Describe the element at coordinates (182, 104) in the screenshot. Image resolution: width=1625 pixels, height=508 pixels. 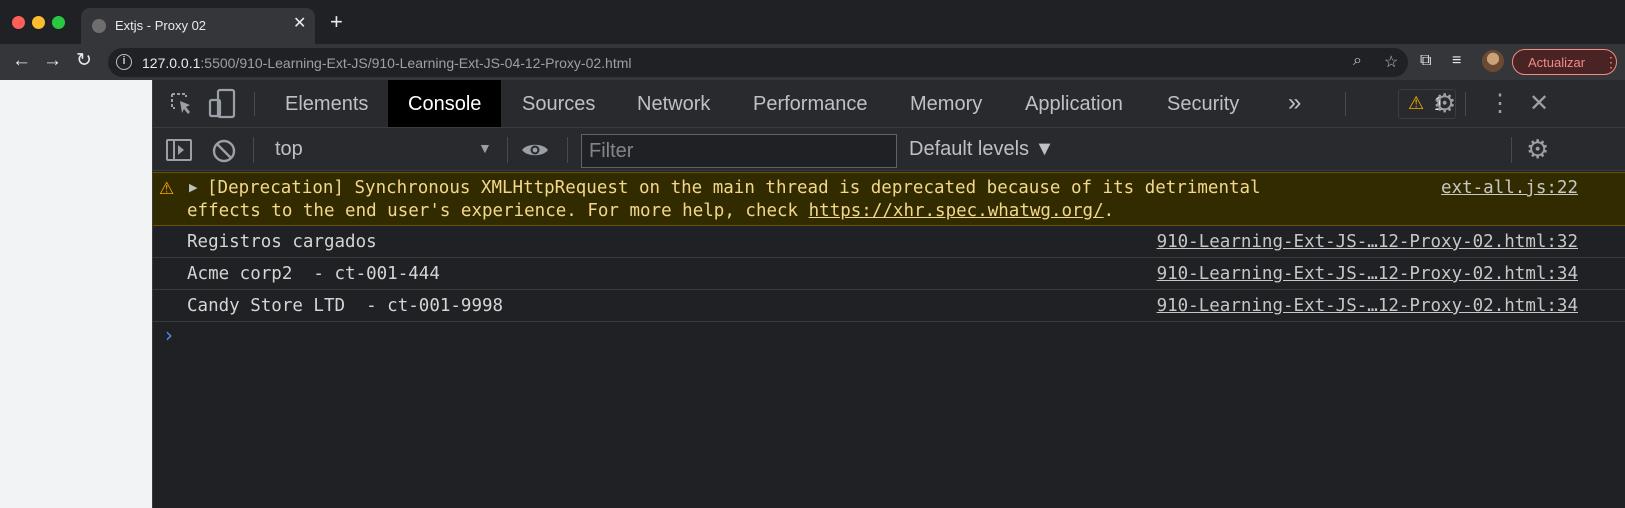
I see `inspect-element-icon` at that location.